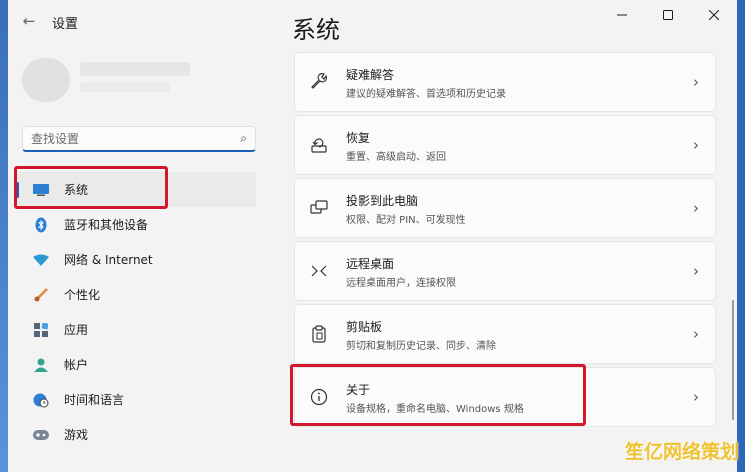 The image size is (745, 472). Describe the element at coordinates (370, 264) in the screenshot. I see `card-title: 远程桌面` at that location.